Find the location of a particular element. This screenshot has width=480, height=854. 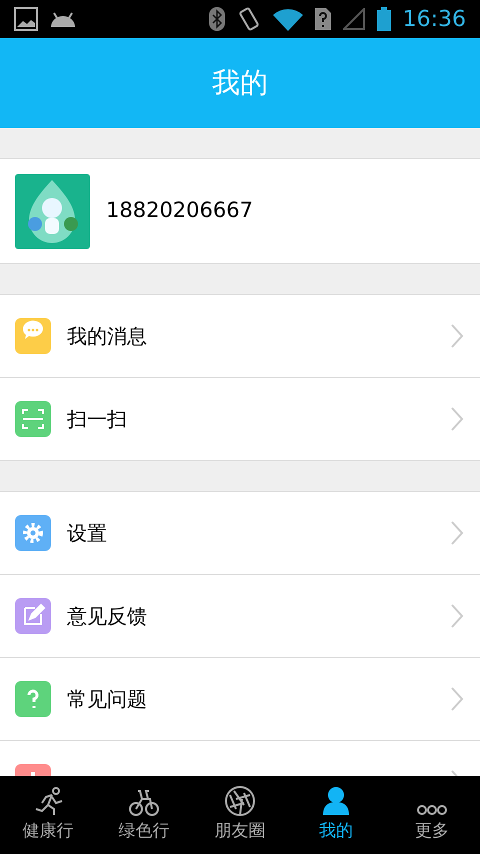

person-icon is located at coordinates (336, 801).